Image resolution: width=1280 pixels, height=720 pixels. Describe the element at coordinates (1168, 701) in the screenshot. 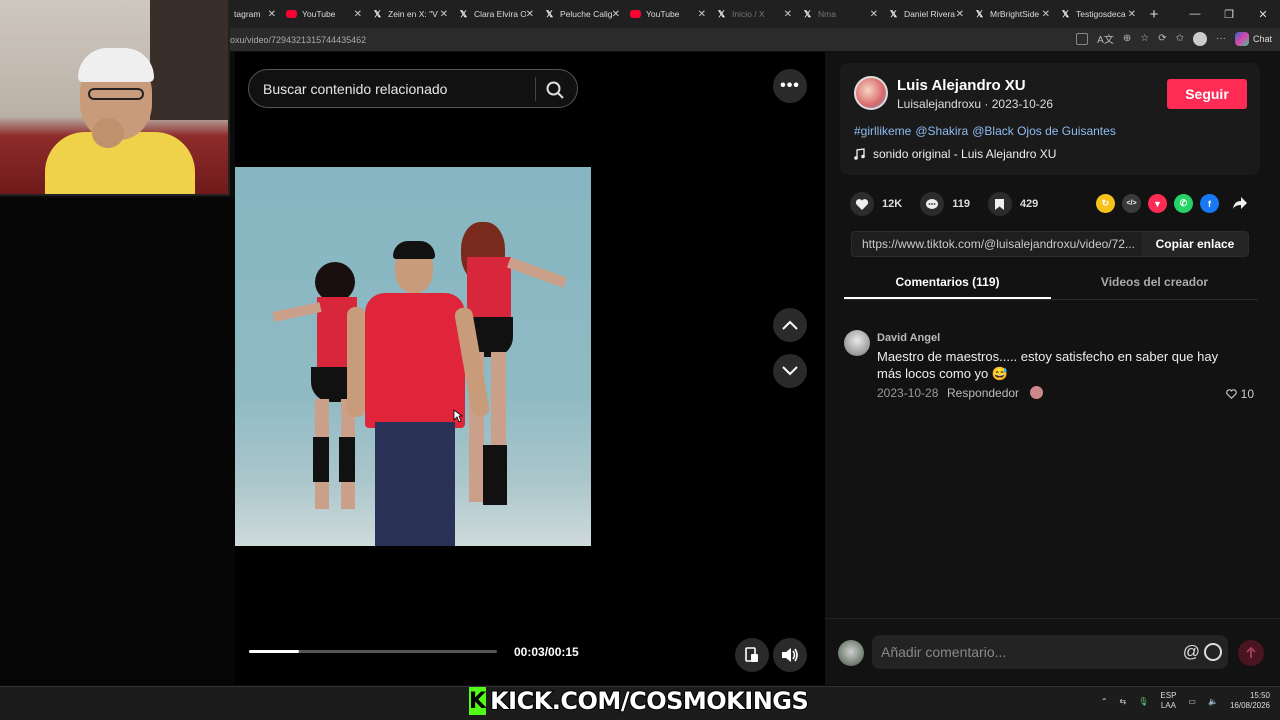

I see `language-indicator: ESP LAA` at that location.